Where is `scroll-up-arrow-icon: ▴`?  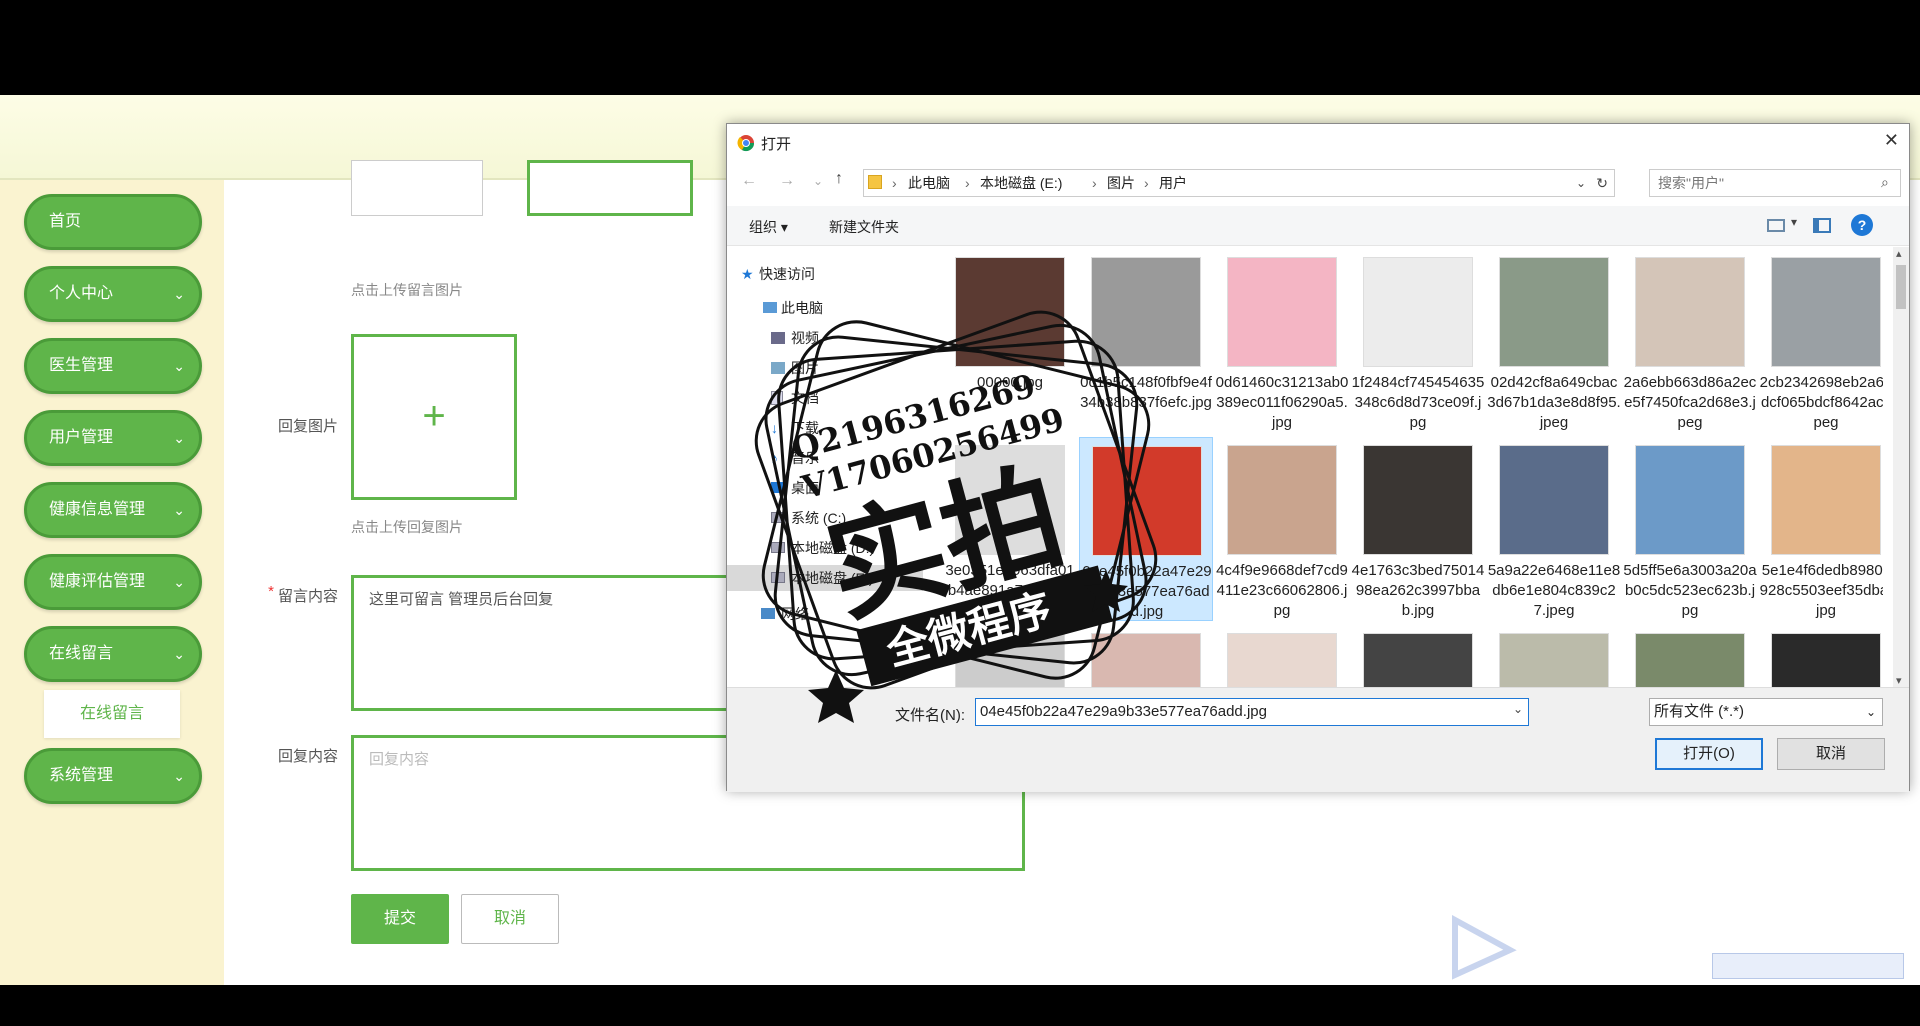
scroll-up-arrow-icon: ▴ is located at coordinates (1899, 253).